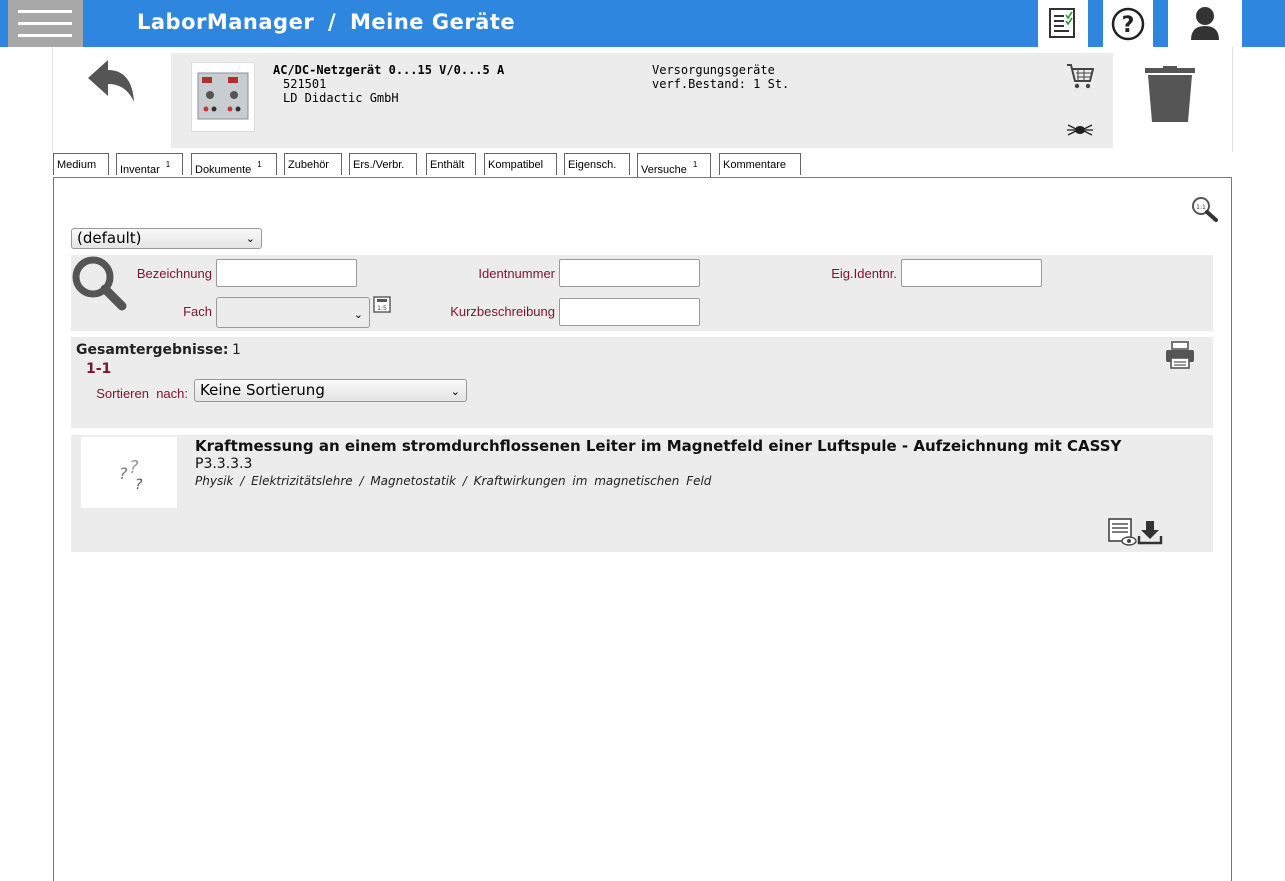 This screenshot has height=881, width=1285. What do you see at coordinates (1123, 533) in the screenshot?
I see `document-preview-icon` at bounding box center [1123, 533].